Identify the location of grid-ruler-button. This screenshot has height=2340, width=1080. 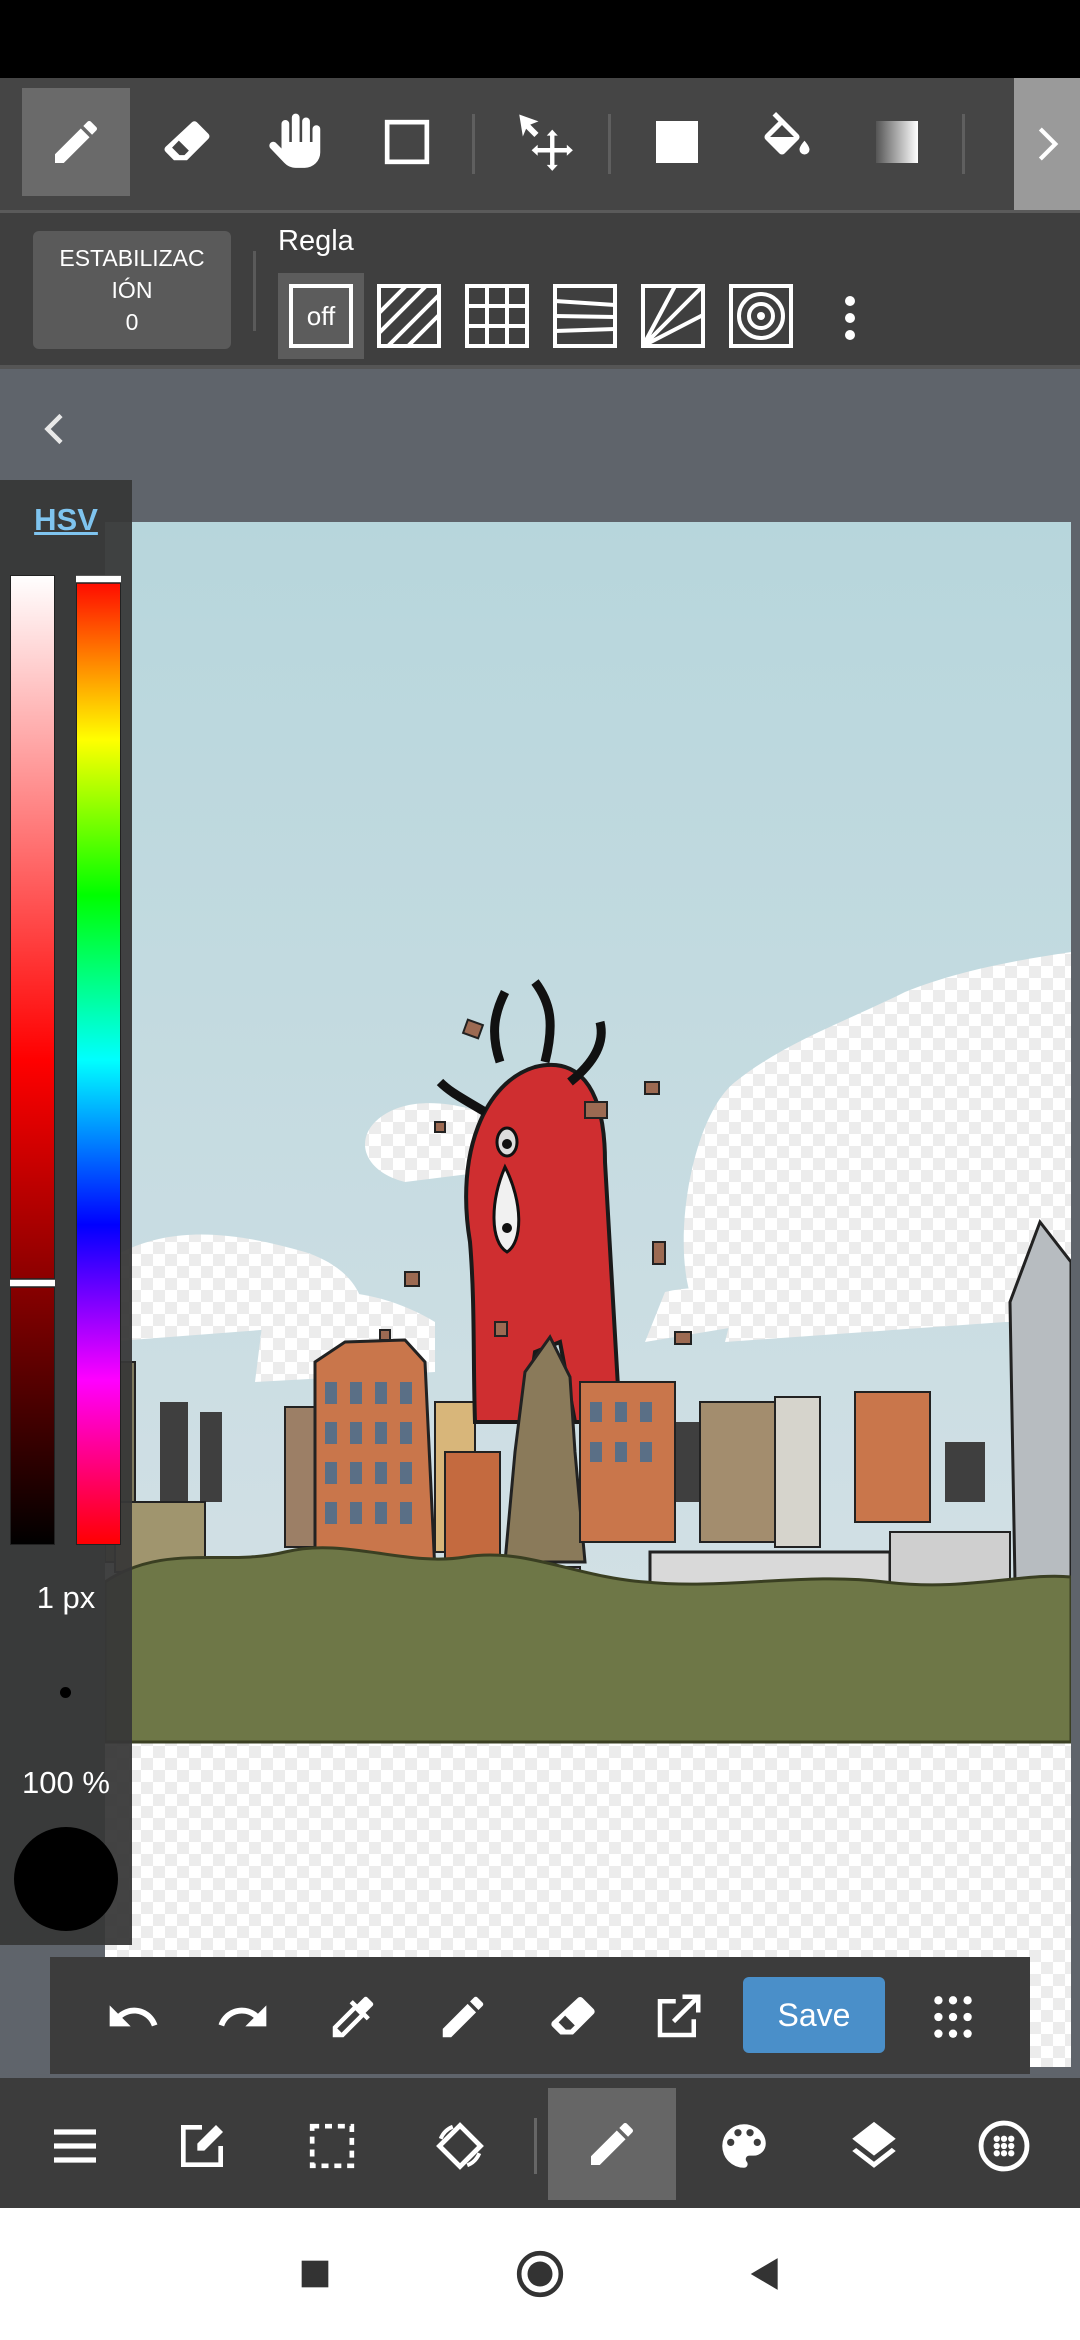
(497, 316).